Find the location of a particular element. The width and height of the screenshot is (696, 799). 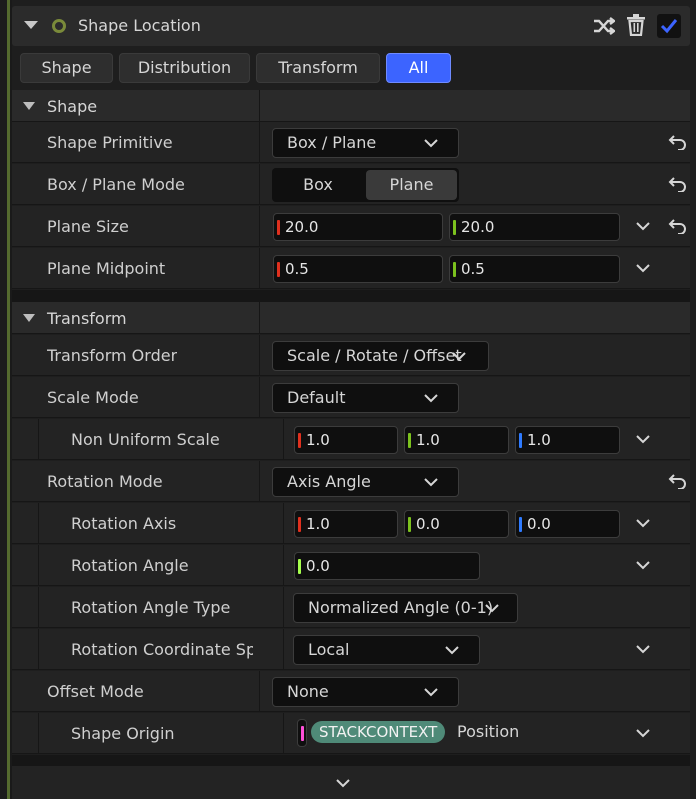

box-plane-mode-label: Box / Plane Mode is located at coordinates (116, 184).